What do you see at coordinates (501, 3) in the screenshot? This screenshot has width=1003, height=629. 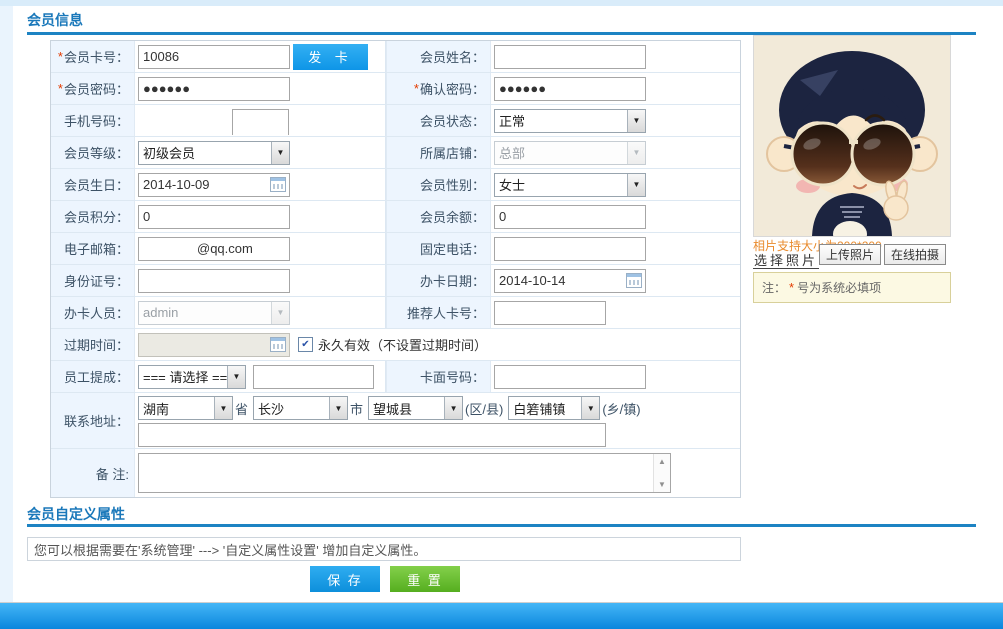 I see `top-strip` at bounding box center [501, 3].